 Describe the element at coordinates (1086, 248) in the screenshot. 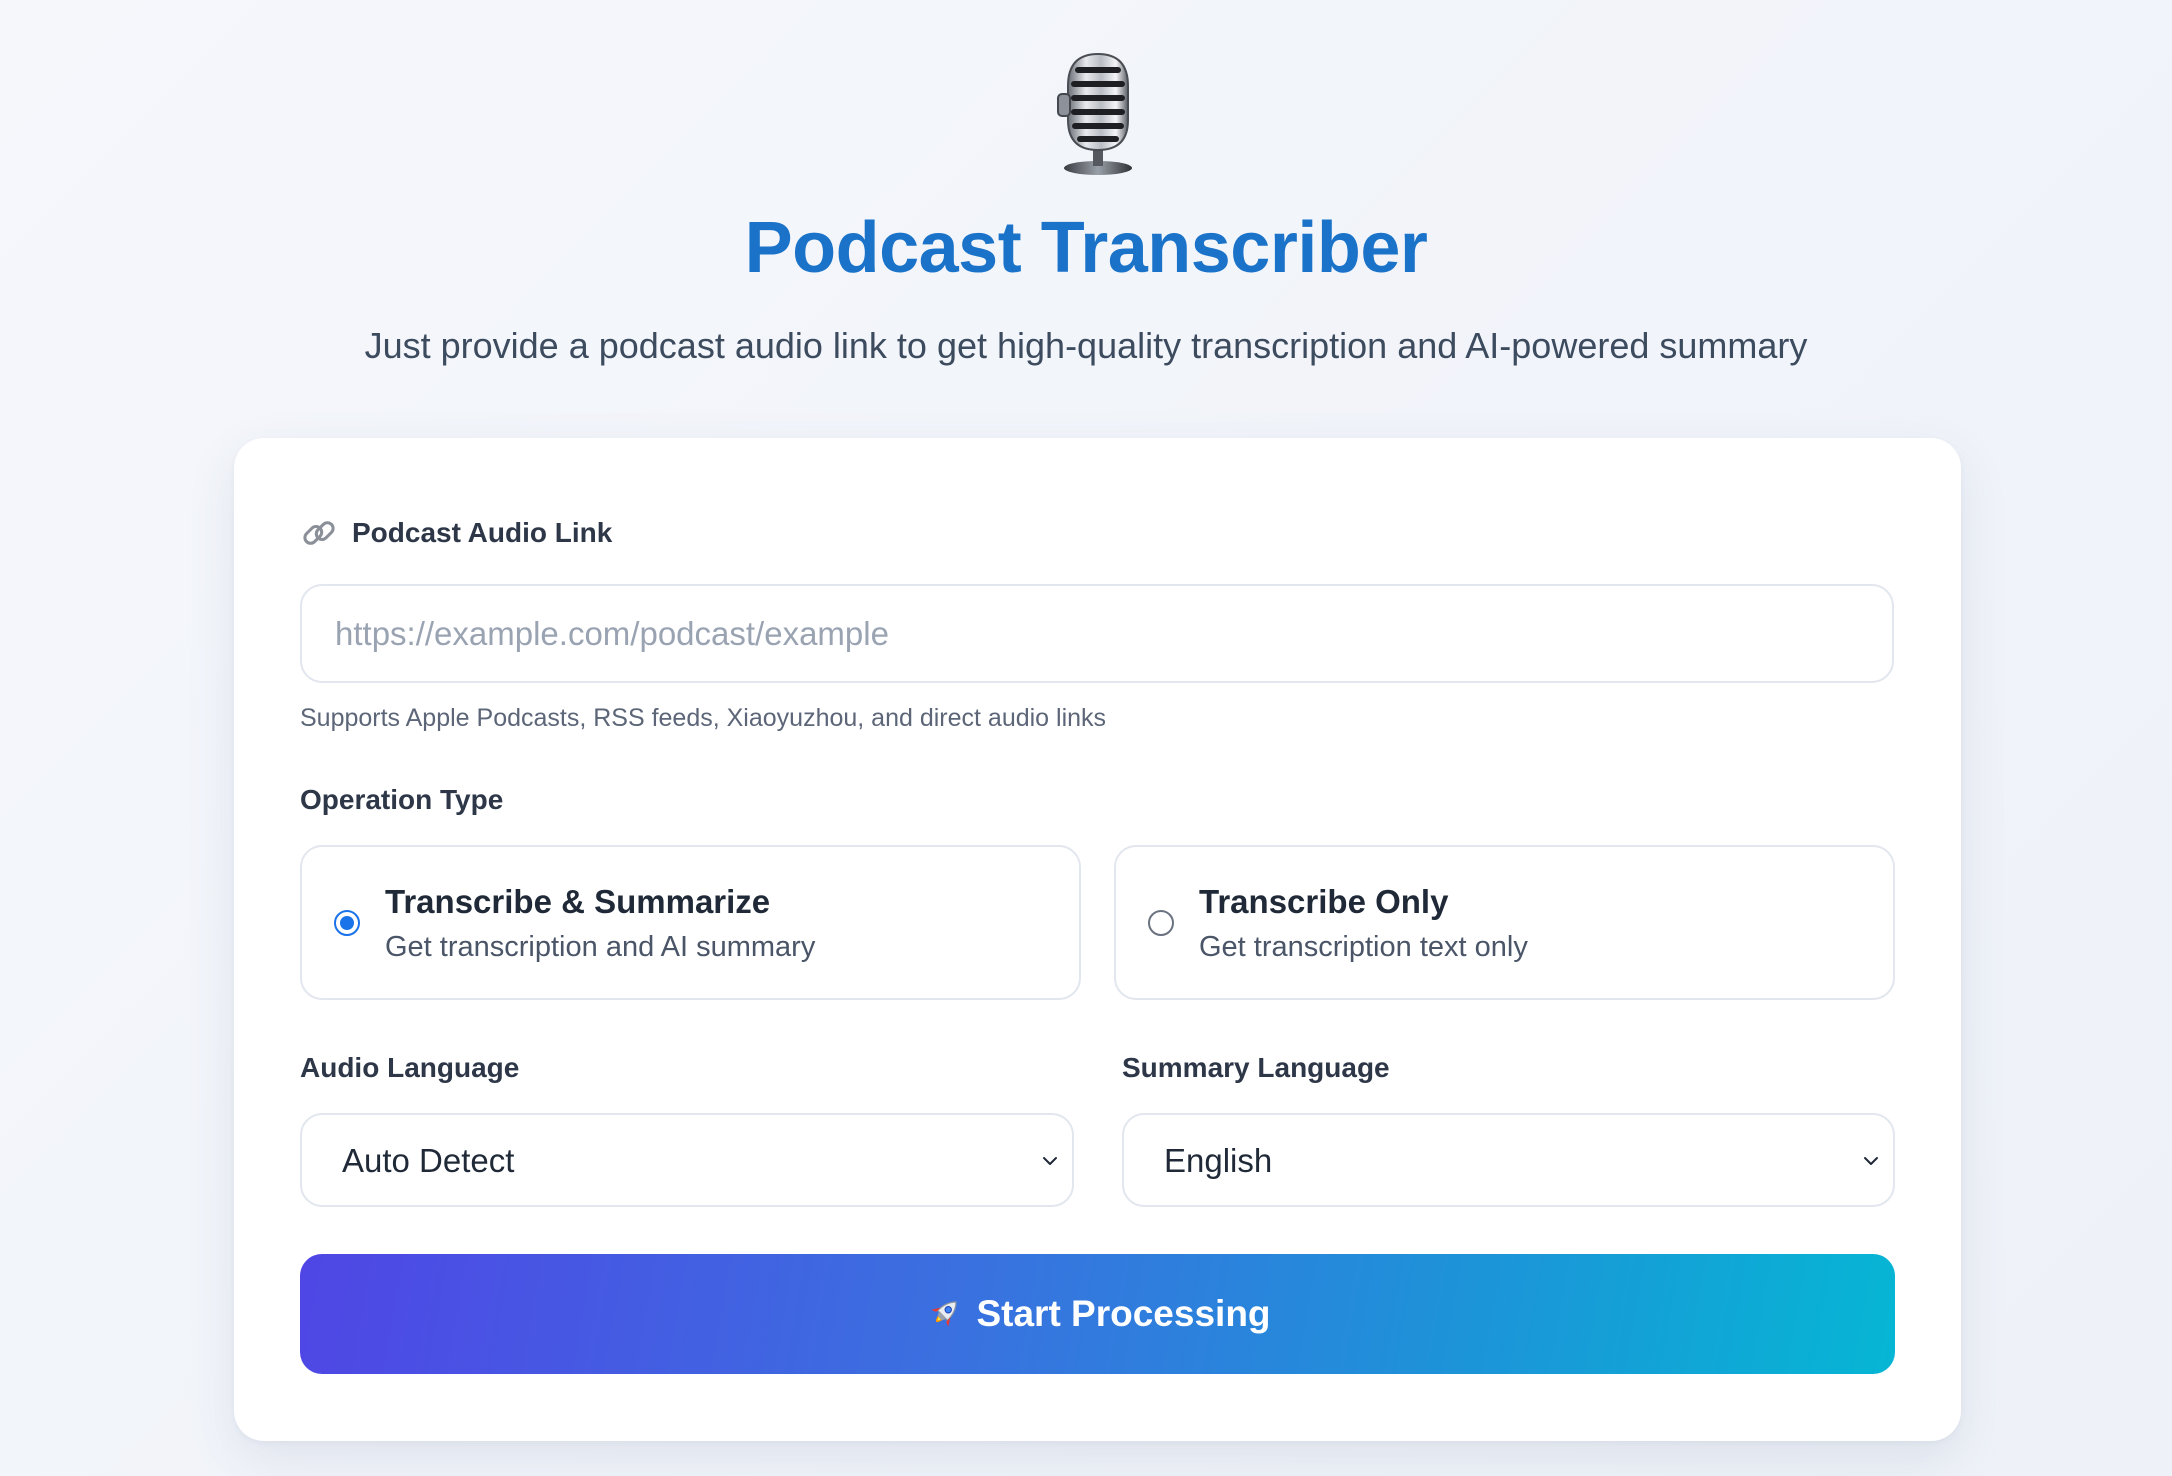

I see `page-title: Podcast Transcriber` at that location.